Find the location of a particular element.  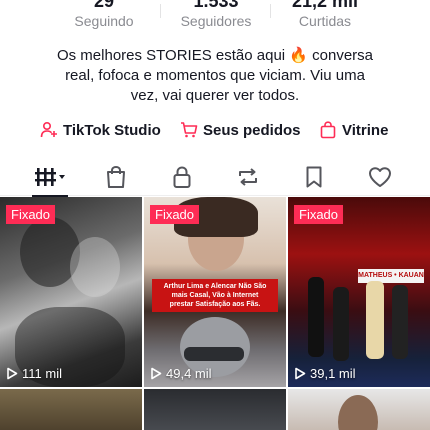

tiktok-studio-label: TikTok Studio is located at coordinates (112, 130).